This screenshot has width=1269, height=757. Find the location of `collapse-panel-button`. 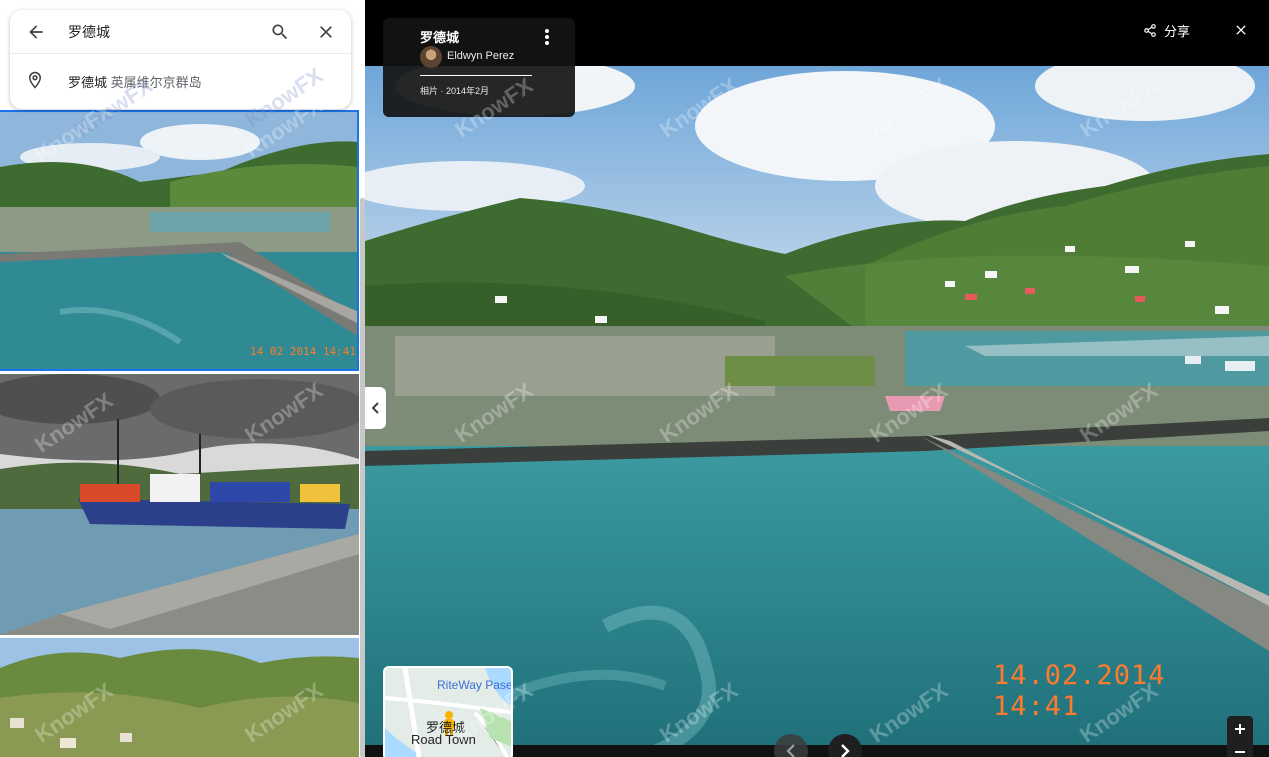

collapse-panel-button is located at coordinates (375, 408).